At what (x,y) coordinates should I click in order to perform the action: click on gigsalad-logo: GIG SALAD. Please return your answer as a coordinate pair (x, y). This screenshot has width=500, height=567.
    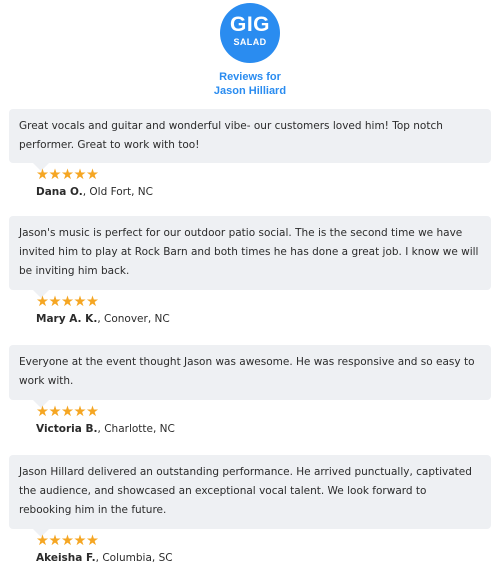
    Looking at the image, I should click on (250, 33).